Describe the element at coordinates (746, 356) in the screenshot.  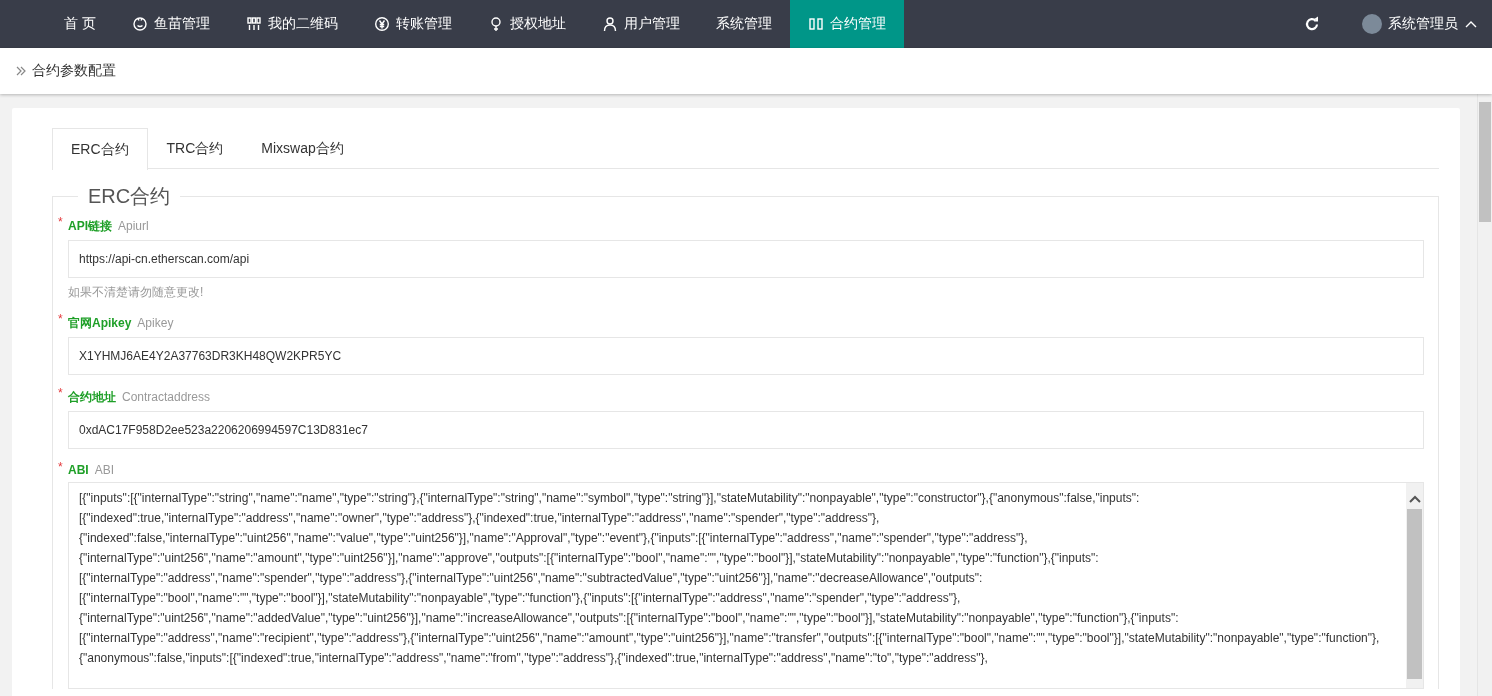
I see `input-field: X1YHMJ6AE4Y2A37763DR3KH48QW2KPR5YC` at that location.